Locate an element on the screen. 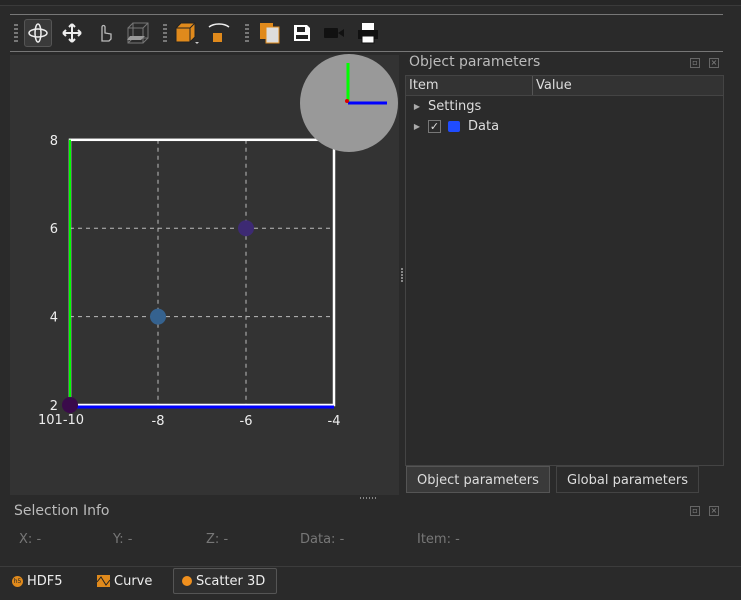 The image size is (741, 600). selection-x: X: - is located at coordinates (30, 539).